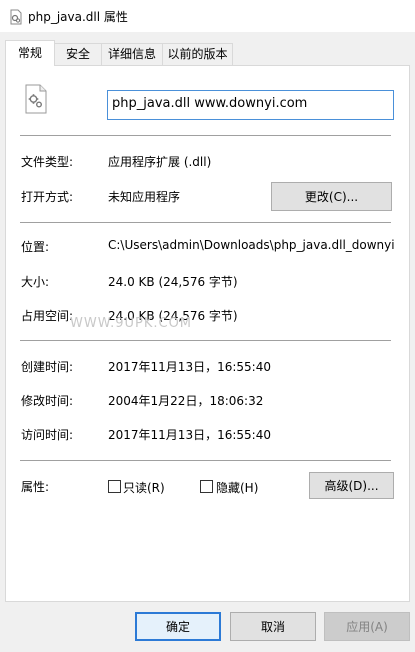  Describe the element at coordinates (189, 367) in the screenshot. I see `created-value: 2017年11月13日，16:55:40` at that location.